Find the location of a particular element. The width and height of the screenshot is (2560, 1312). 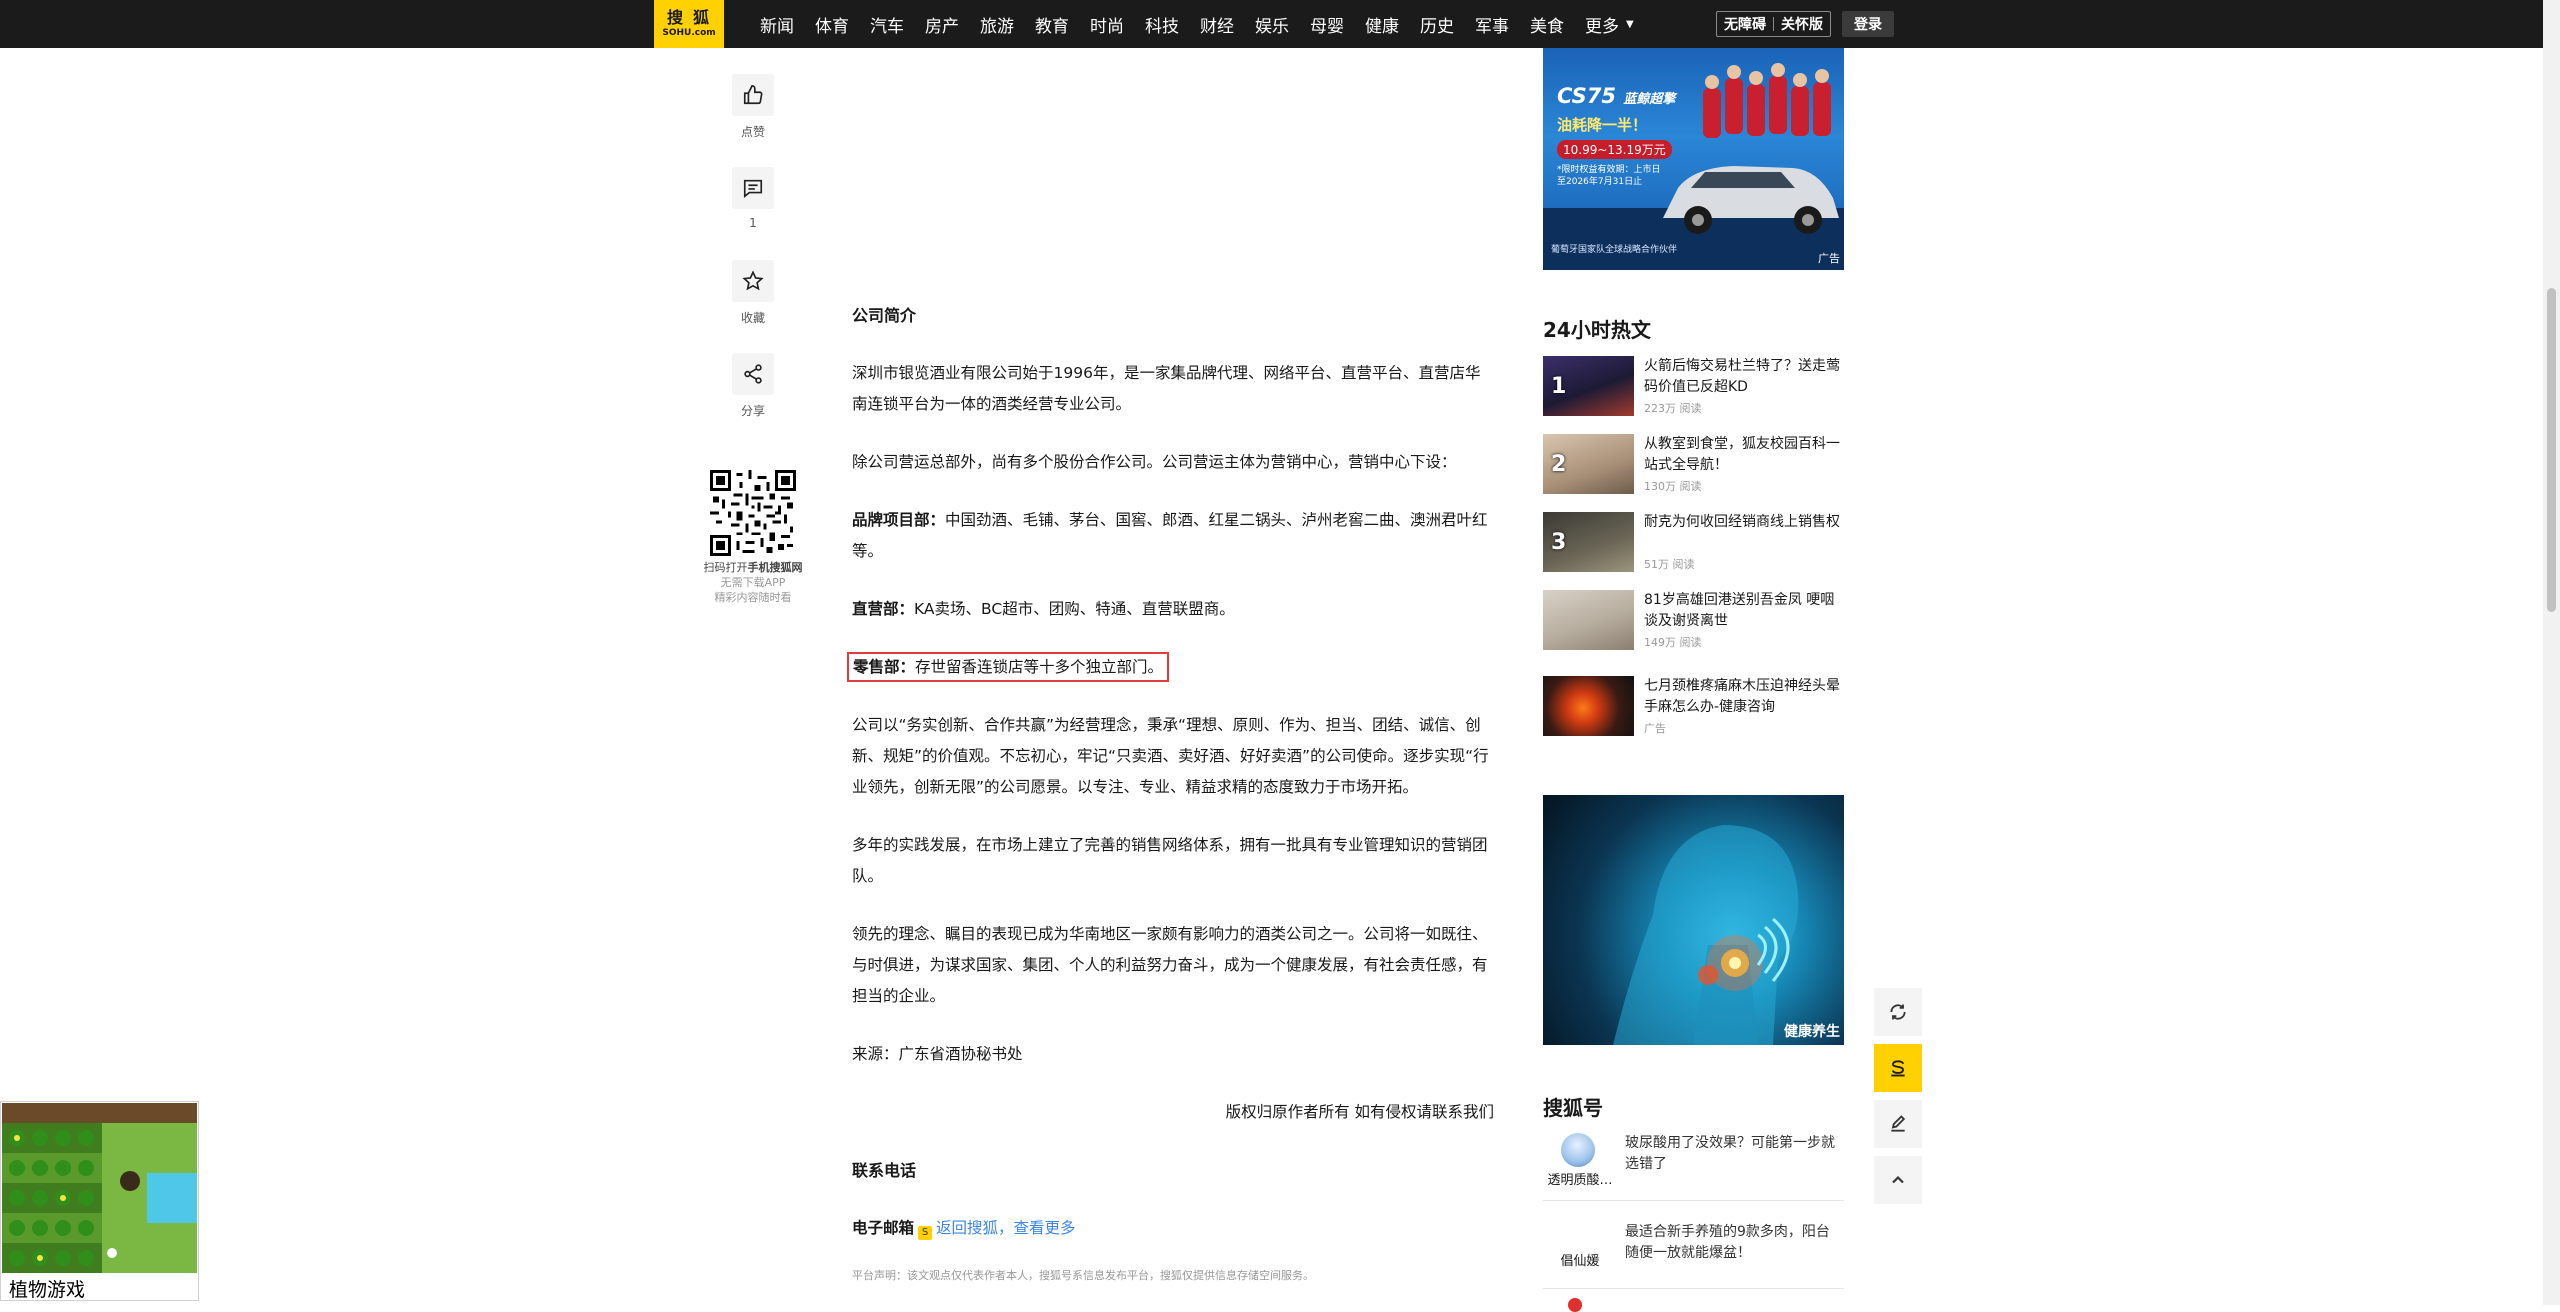

edit-icon is located at coordinates (1898, 1123).